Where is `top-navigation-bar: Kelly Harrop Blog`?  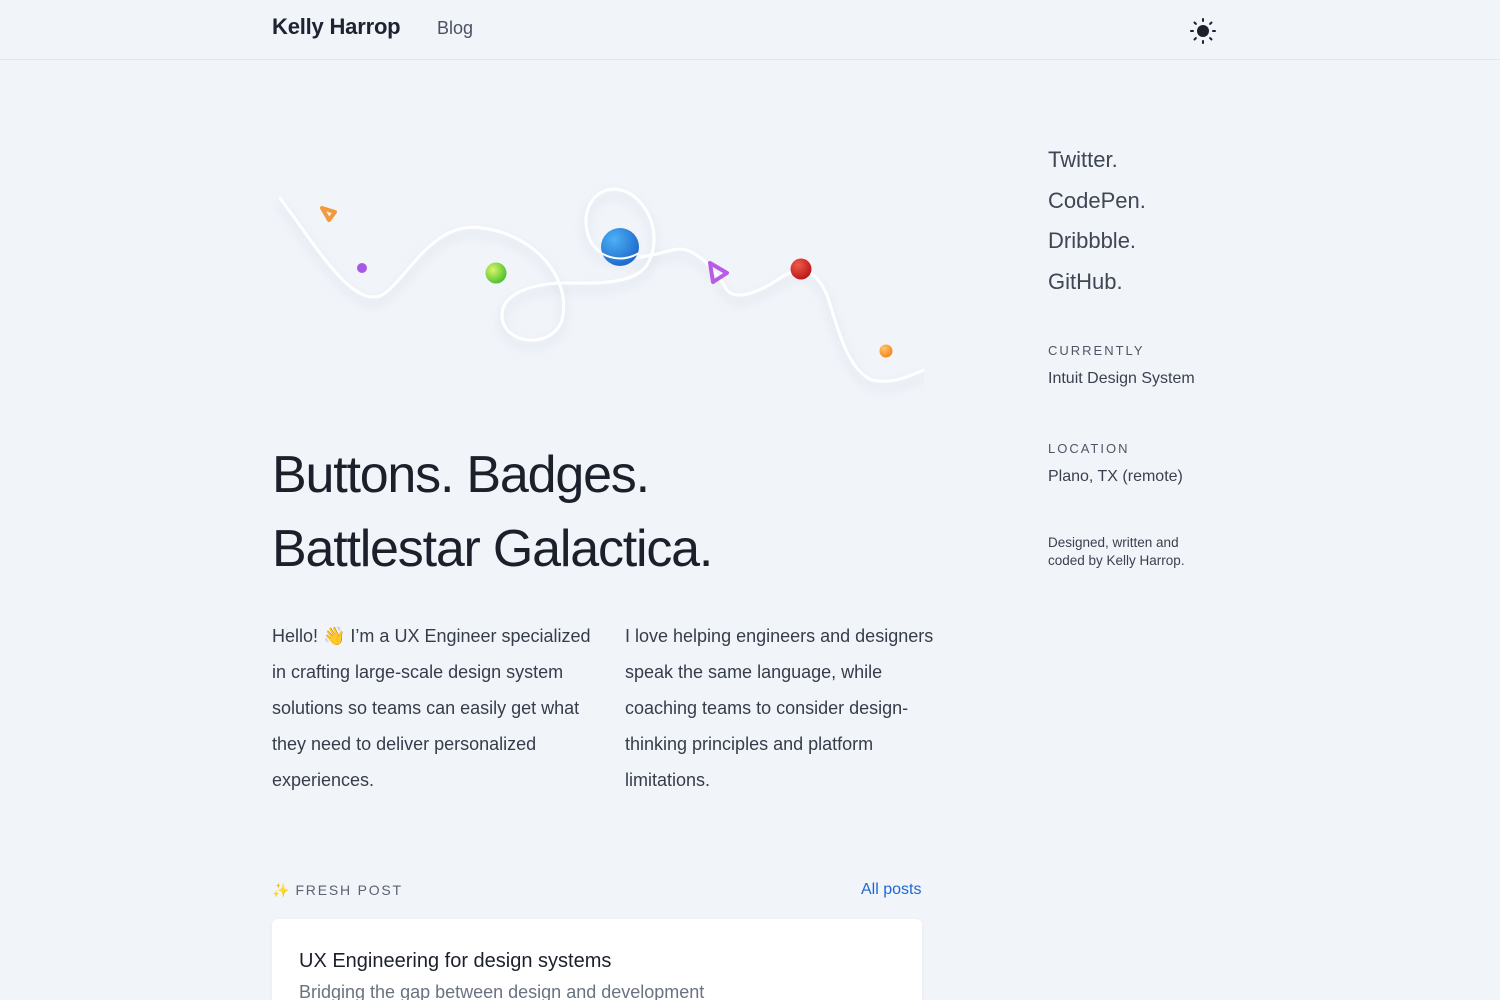 top-navigation-bar: Kelly Harrop Blog is located at coordinates (750, 30).